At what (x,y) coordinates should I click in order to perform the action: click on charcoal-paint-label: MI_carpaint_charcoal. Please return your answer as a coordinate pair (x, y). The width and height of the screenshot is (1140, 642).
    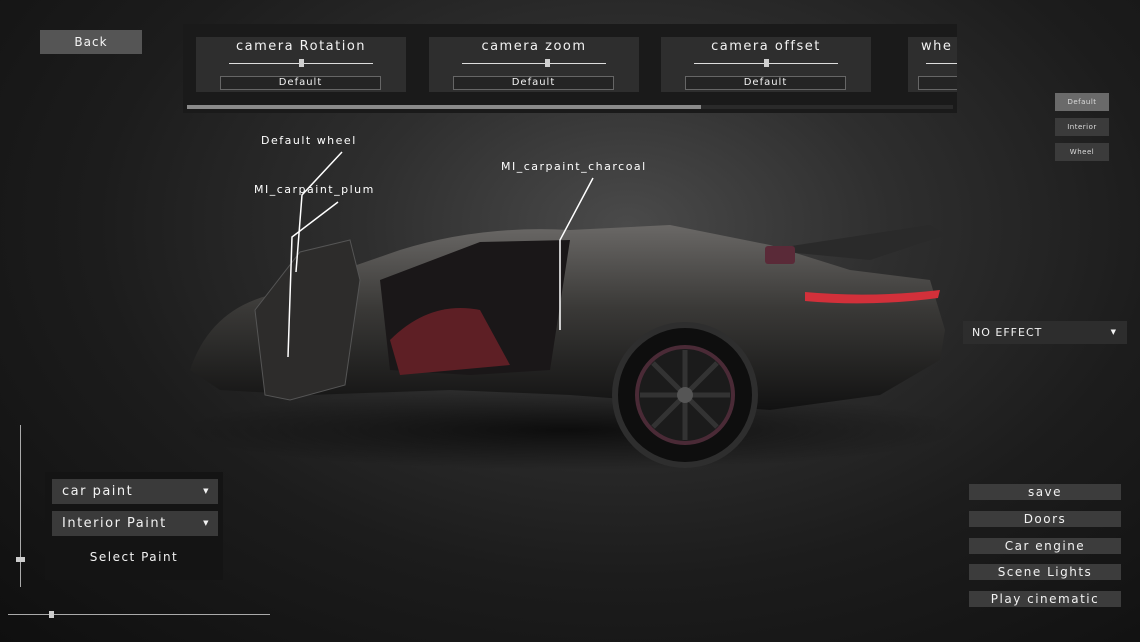
    Looking at the image, I should click on (574, 166).